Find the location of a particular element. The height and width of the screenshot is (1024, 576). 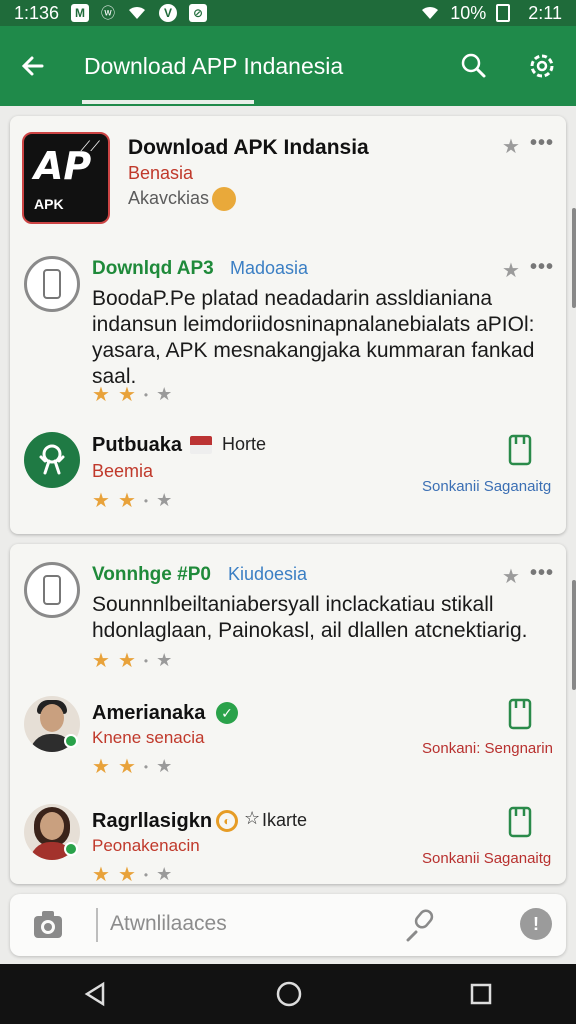

back-arrow-icon is located at coordinates (32, 66).